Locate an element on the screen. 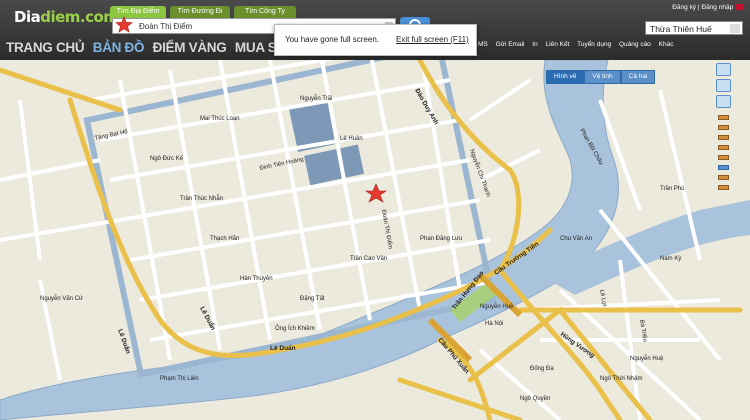  street-label: Phạm Thị Liên is located at coordinates (179, 379).